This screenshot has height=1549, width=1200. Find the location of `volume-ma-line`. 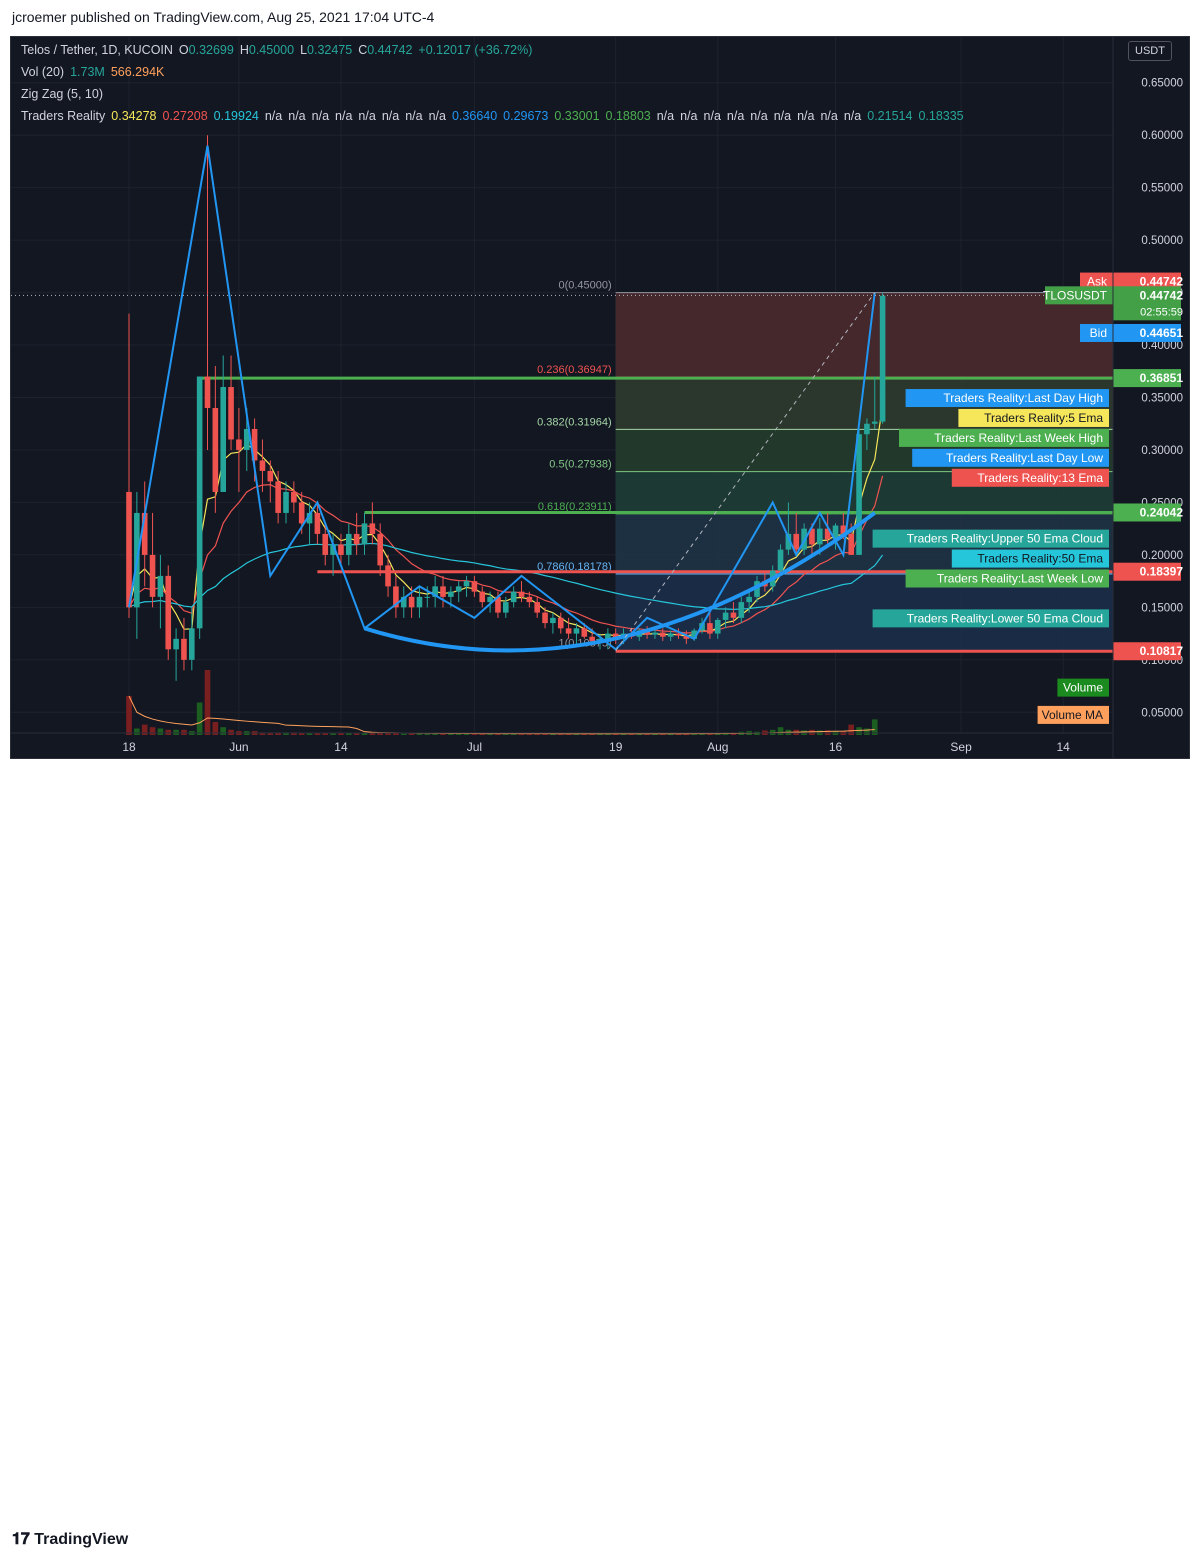

volume-ma-line is located at coordinates (501, 715).